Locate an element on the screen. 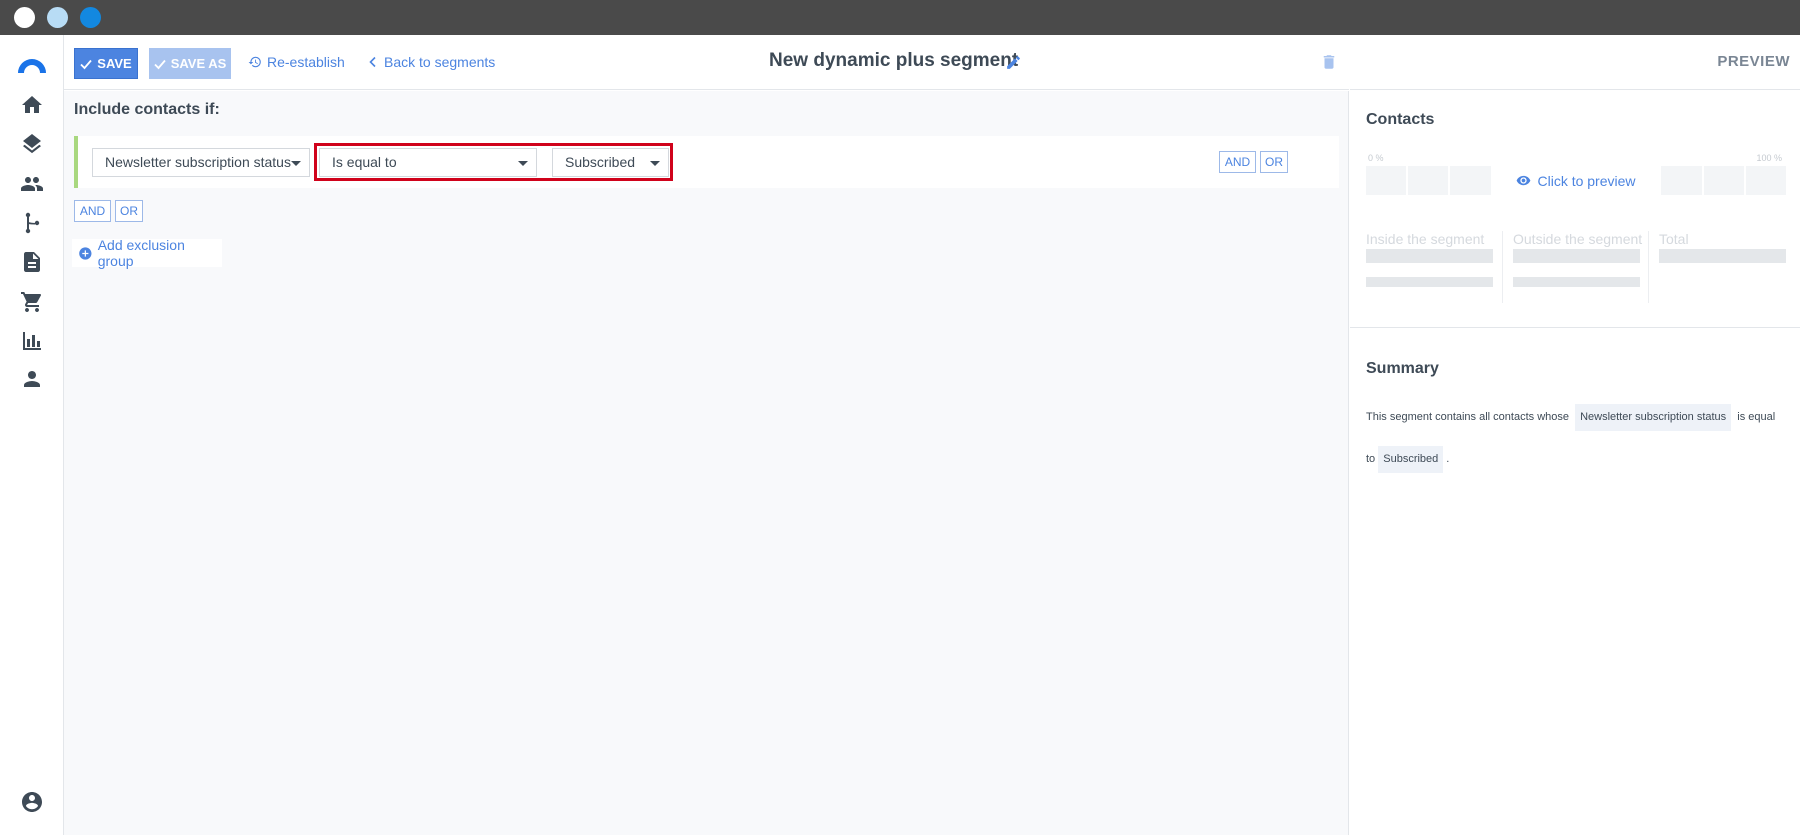  back-label: Back to segments is located at coordinates (440, 62).